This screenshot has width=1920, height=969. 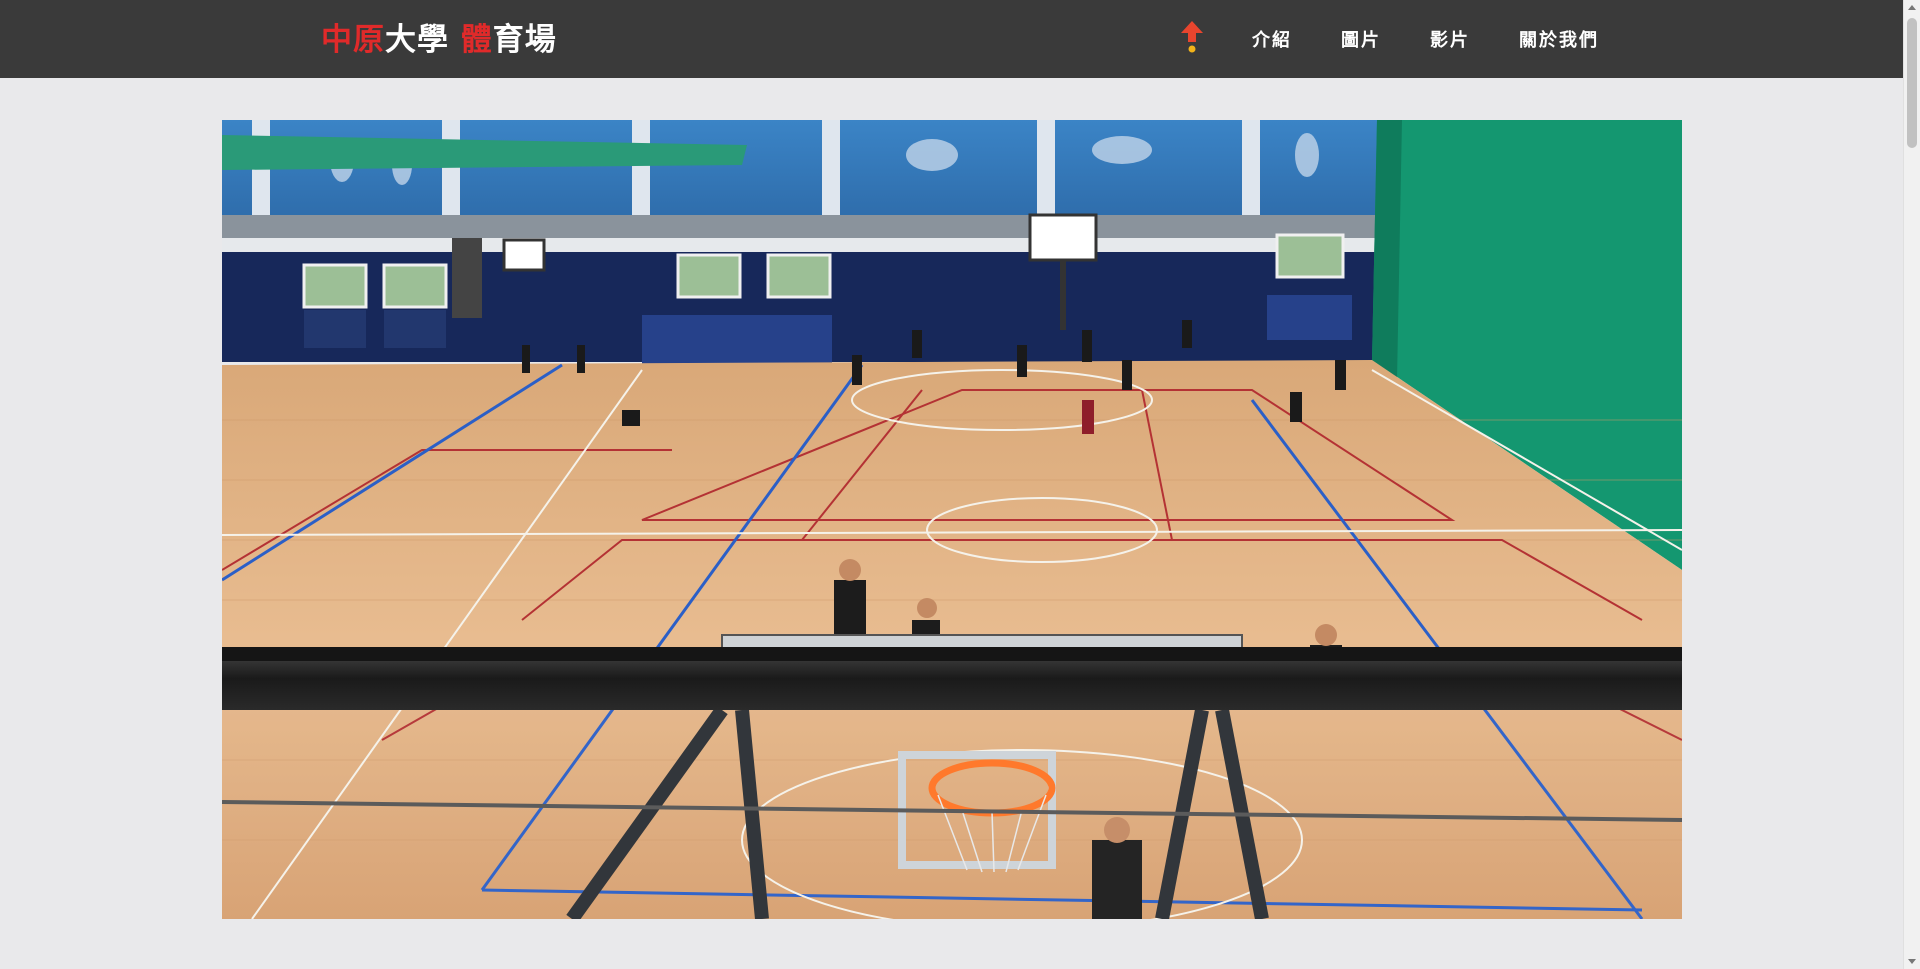 I want to click on logo-text-part-1: 中原, so click(x=353, y=40).